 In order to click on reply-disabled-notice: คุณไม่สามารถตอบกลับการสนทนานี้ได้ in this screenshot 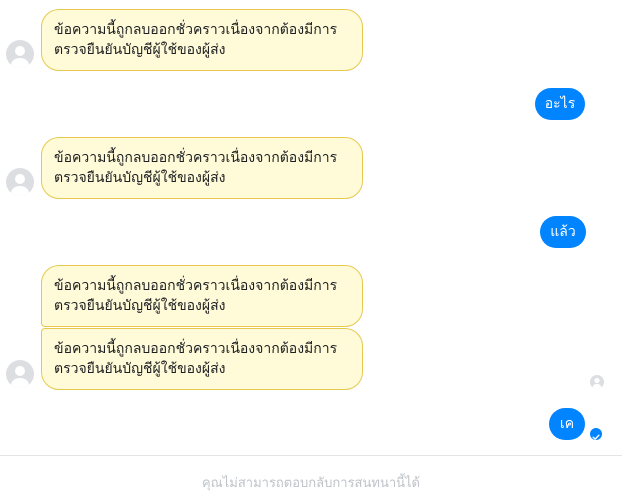, I will do `click(310, 483)`.